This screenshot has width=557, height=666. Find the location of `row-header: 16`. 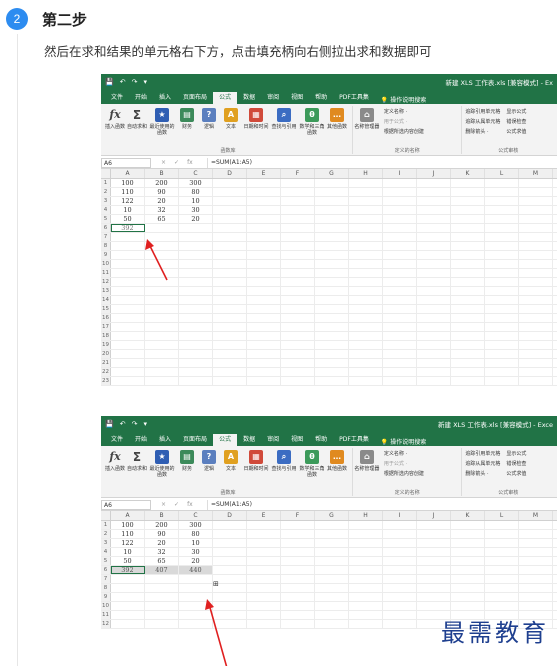

row-header: 16 is located at coordinates (106, 318).